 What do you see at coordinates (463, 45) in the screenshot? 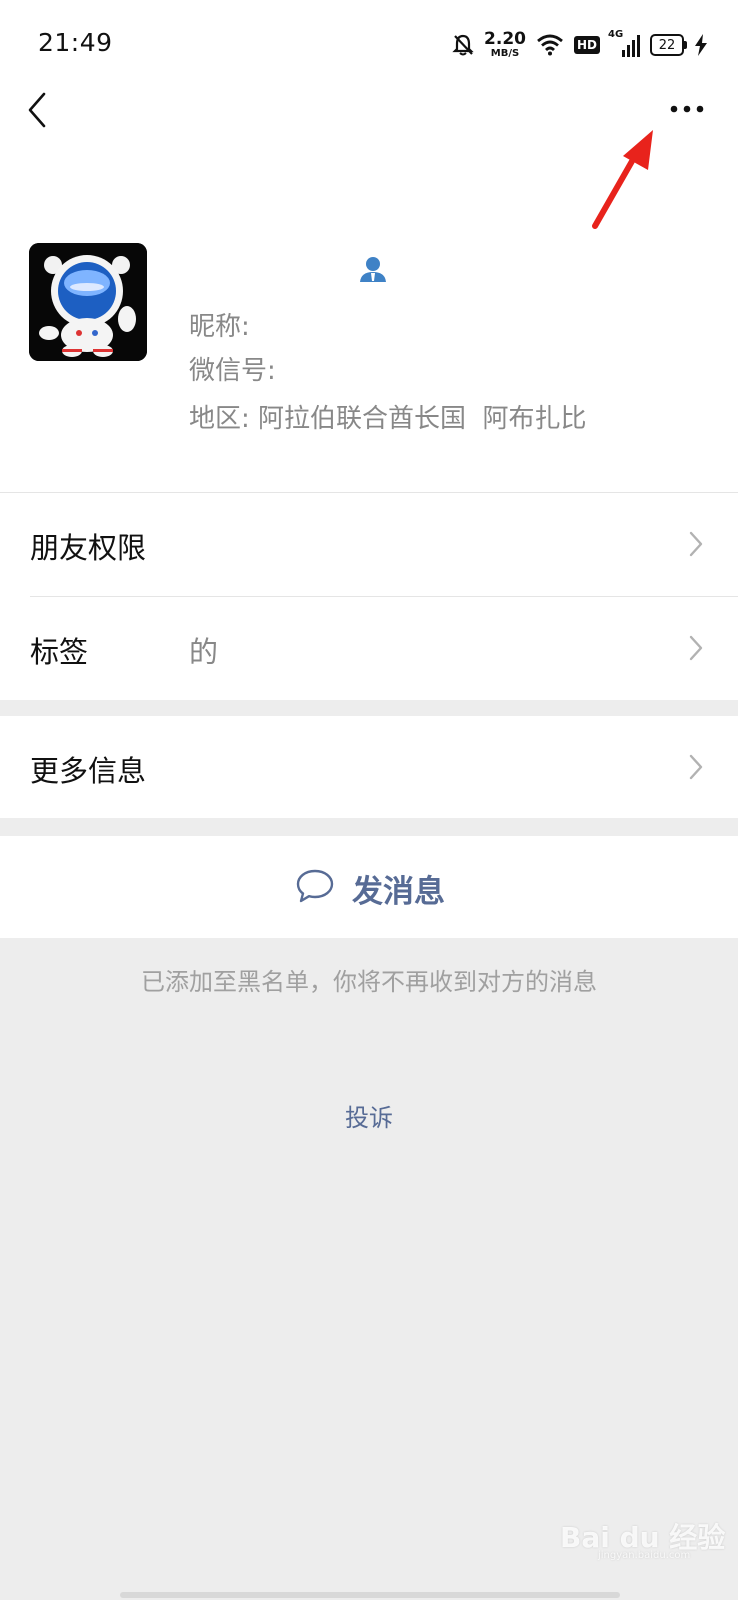
I see `bell-muted-icon` at bounding box center [463, 45].